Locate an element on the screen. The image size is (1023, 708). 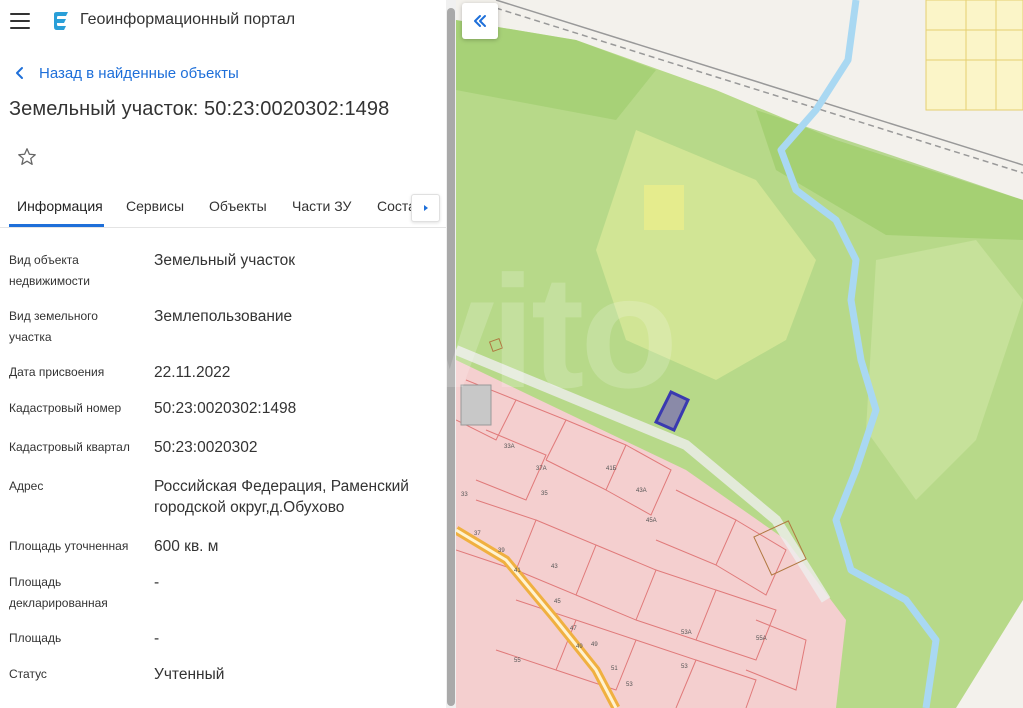
row-value: 50:23:0020302:1498 is located at coordinates (225, 408).